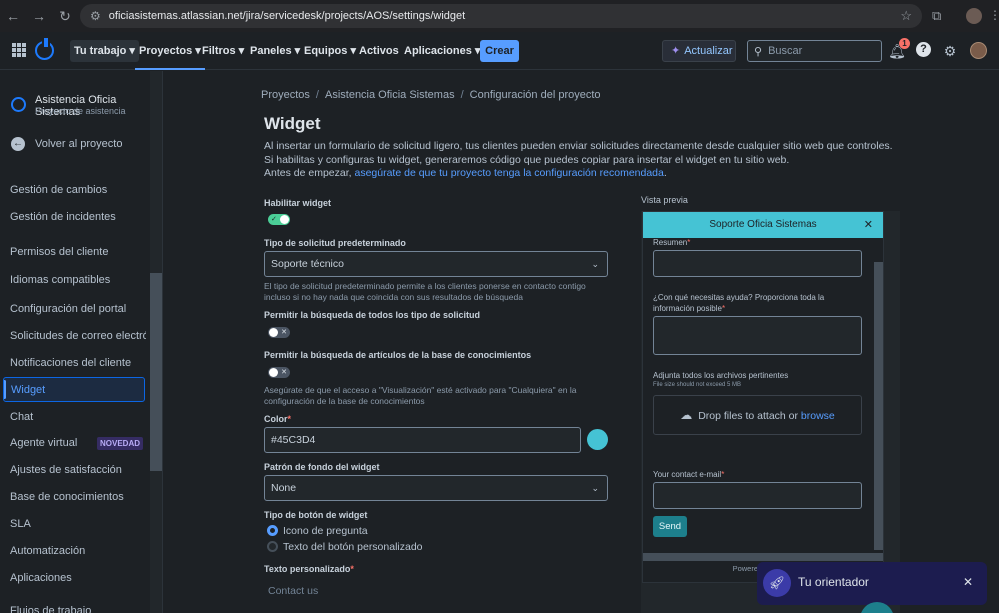 Image resolution: width=999 pixels, height=613 pixels. I want to click on site-settings-icon: ⚙, so click(95, 16).